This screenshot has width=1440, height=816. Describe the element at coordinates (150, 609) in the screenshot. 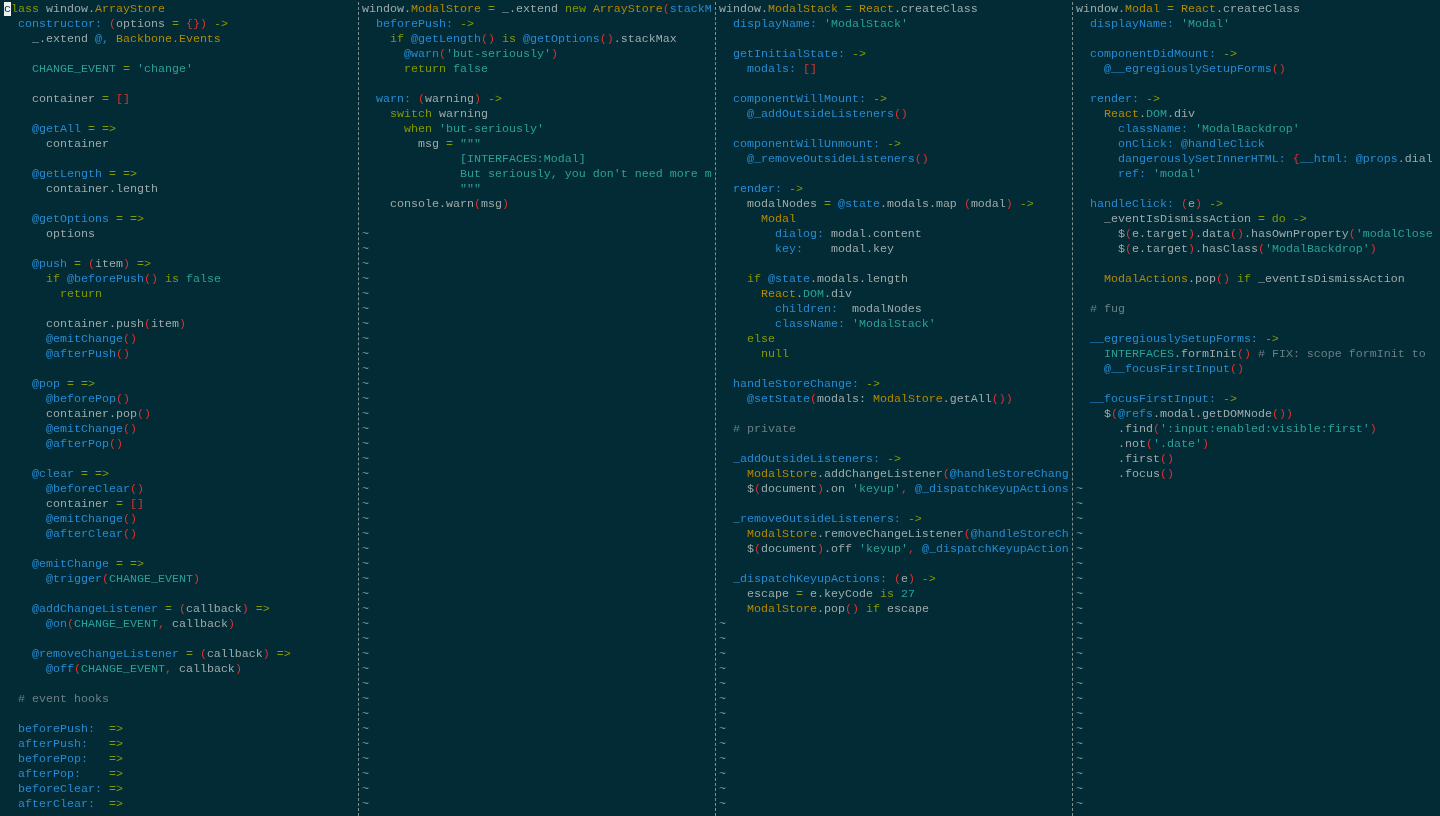

I see `code-line: @addChangeListener = (callback) =>` at that location.